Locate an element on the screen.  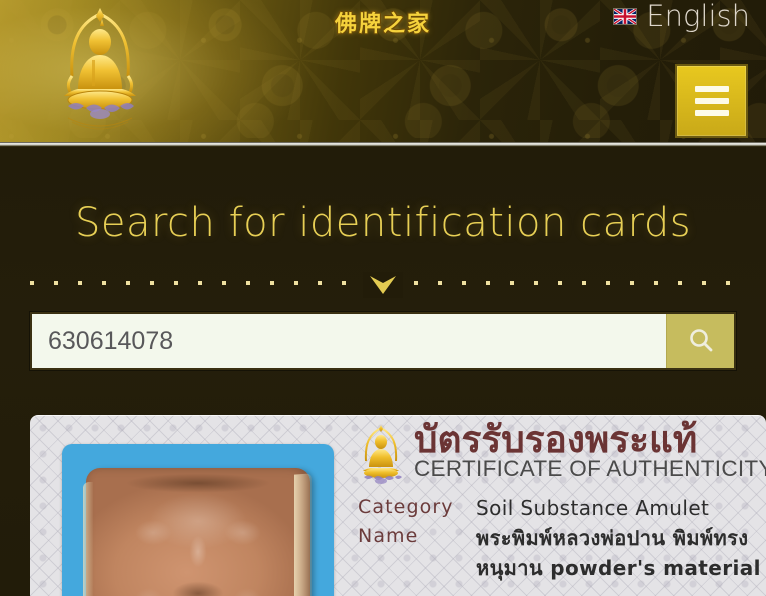
field-label: Name is located at coordinates (388, 536).